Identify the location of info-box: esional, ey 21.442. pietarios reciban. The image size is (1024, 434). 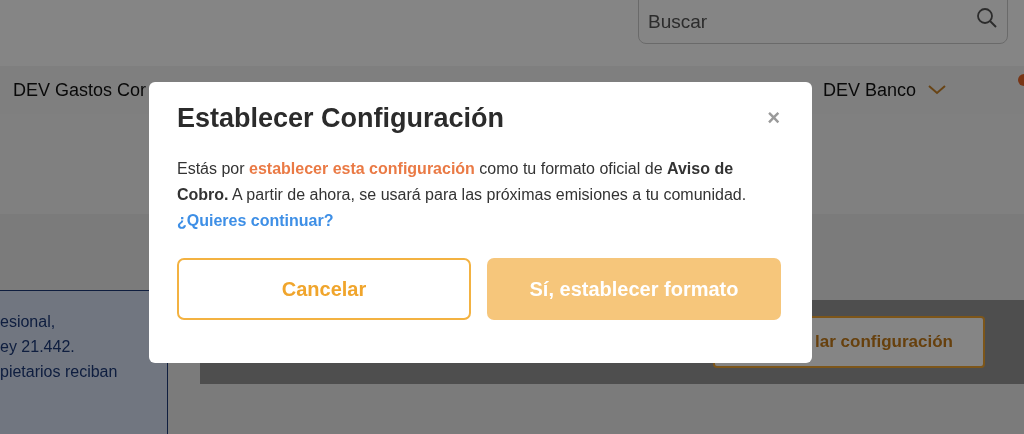
(84, 362).